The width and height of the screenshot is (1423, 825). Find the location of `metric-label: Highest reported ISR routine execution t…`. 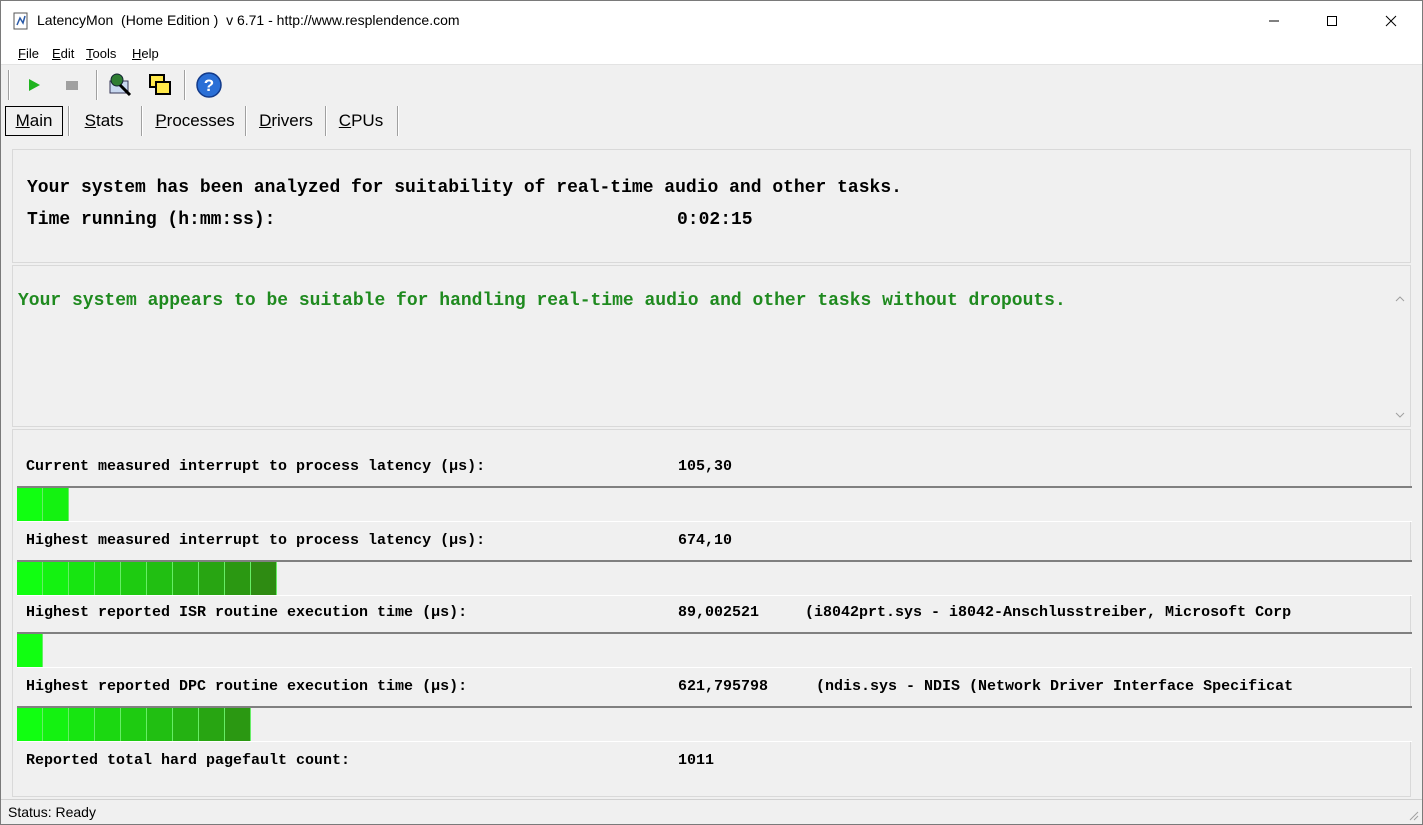

metric-label: Highest reported ISR routine execution t… is located at coordinates (247, 612).